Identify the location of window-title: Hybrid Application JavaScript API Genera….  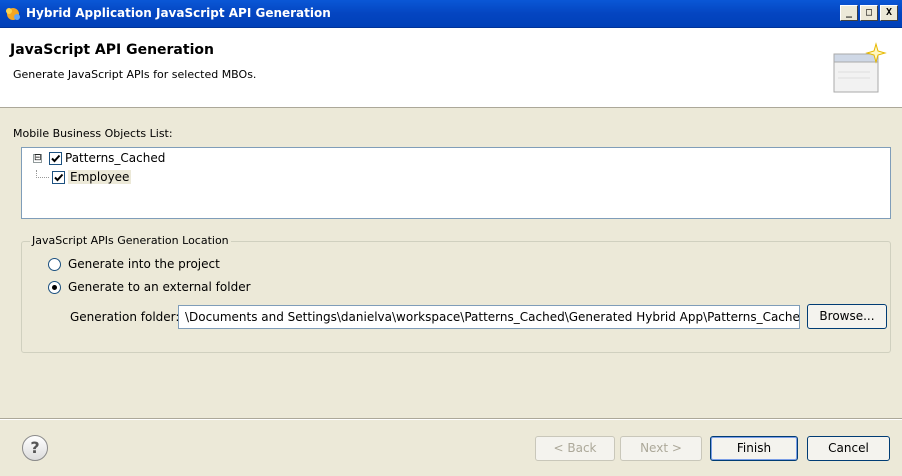
(178, 13).